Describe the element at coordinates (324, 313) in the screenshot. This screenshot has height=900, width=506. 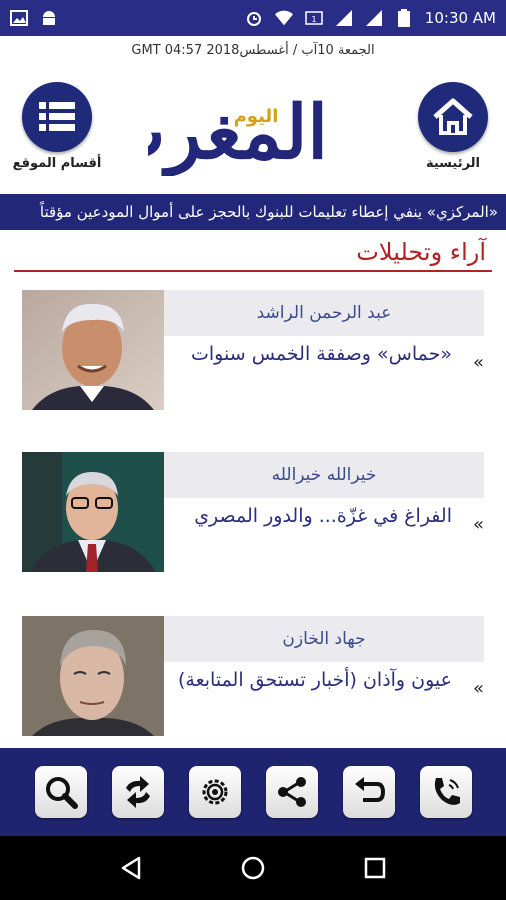
I see `author-name: عبد الرحمن الراشد` at that location.